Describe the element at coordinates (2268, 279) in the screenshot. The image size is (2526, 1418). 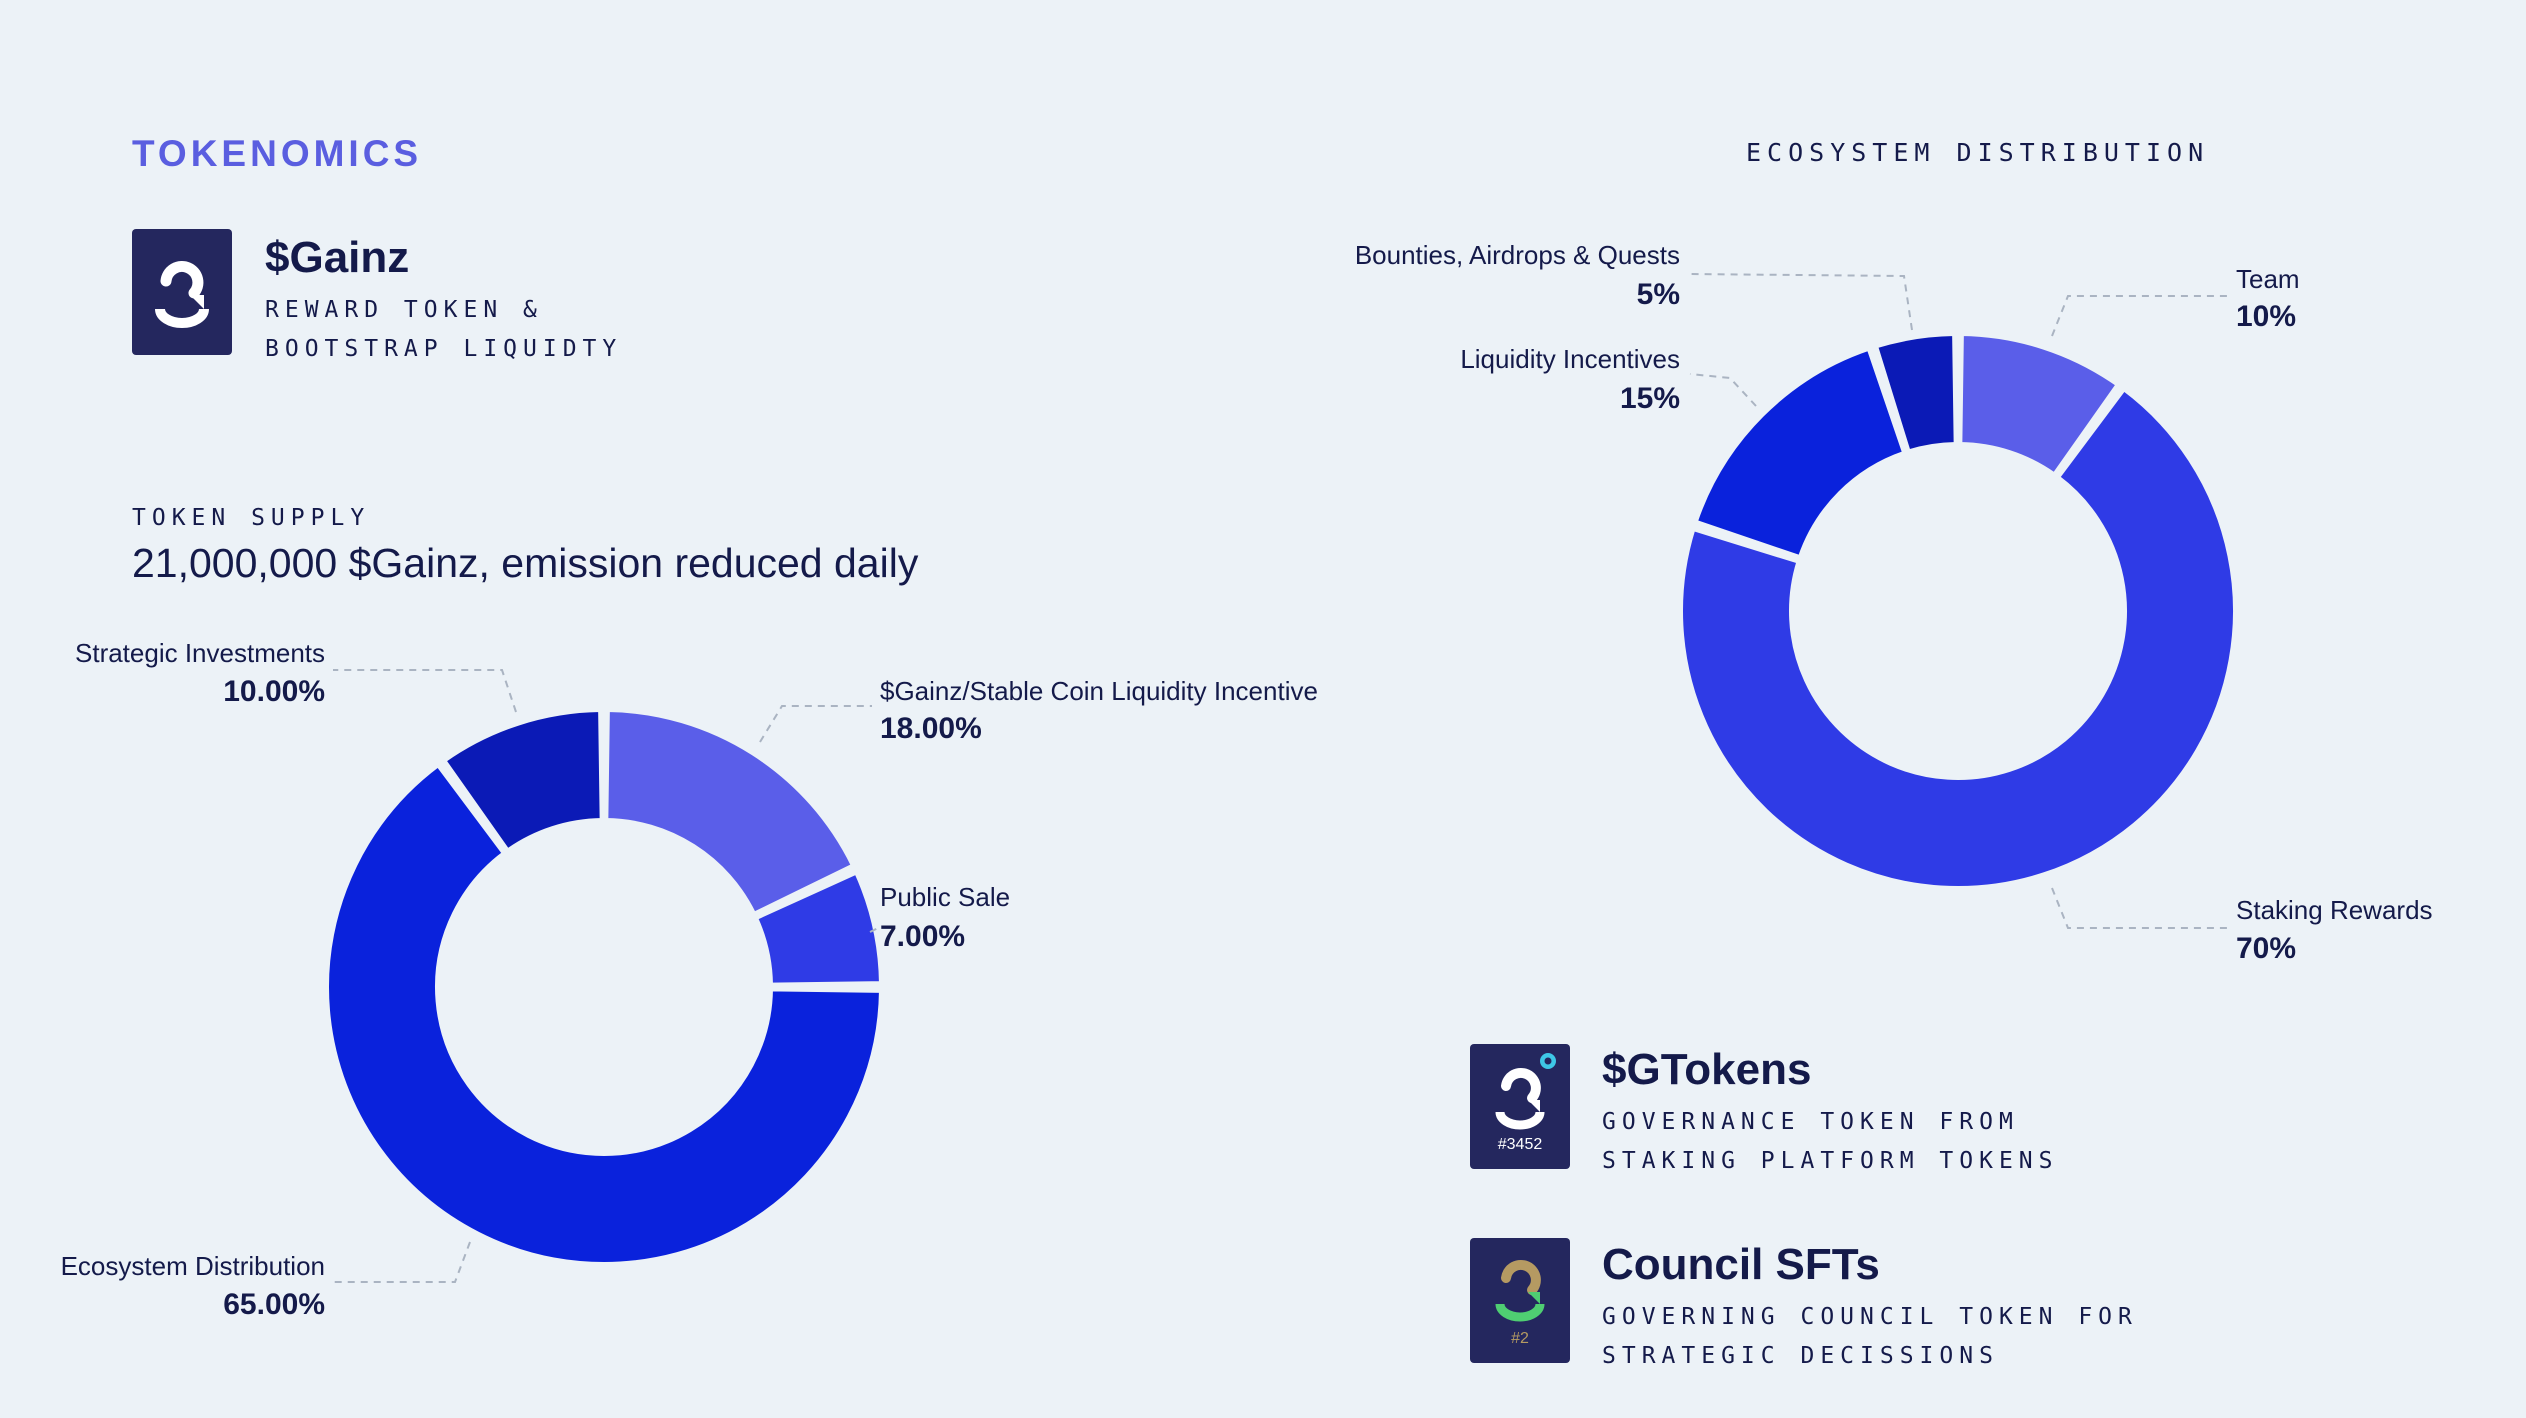
I see `donut-2-label-1: Team` at that location.